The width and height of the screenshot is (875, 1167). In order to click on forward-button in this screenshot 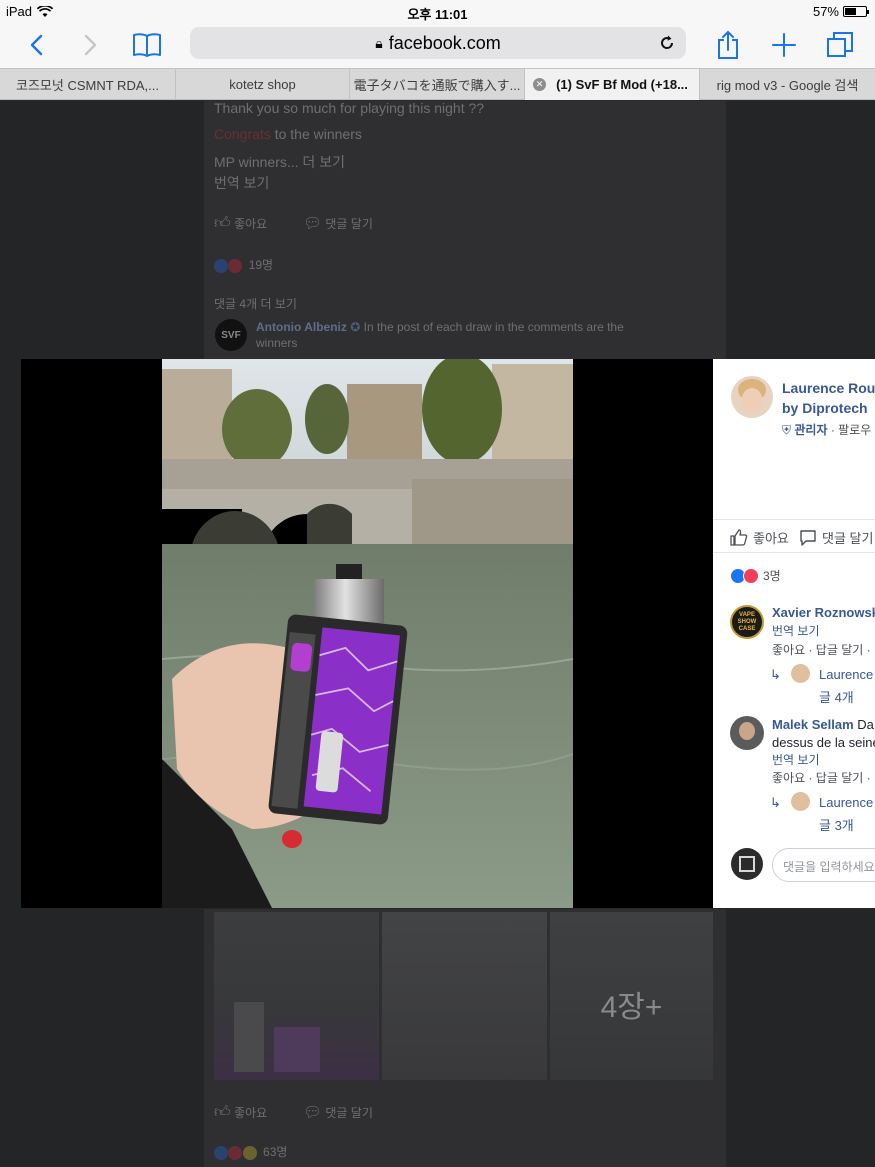, I will do `click(91, 45)`.